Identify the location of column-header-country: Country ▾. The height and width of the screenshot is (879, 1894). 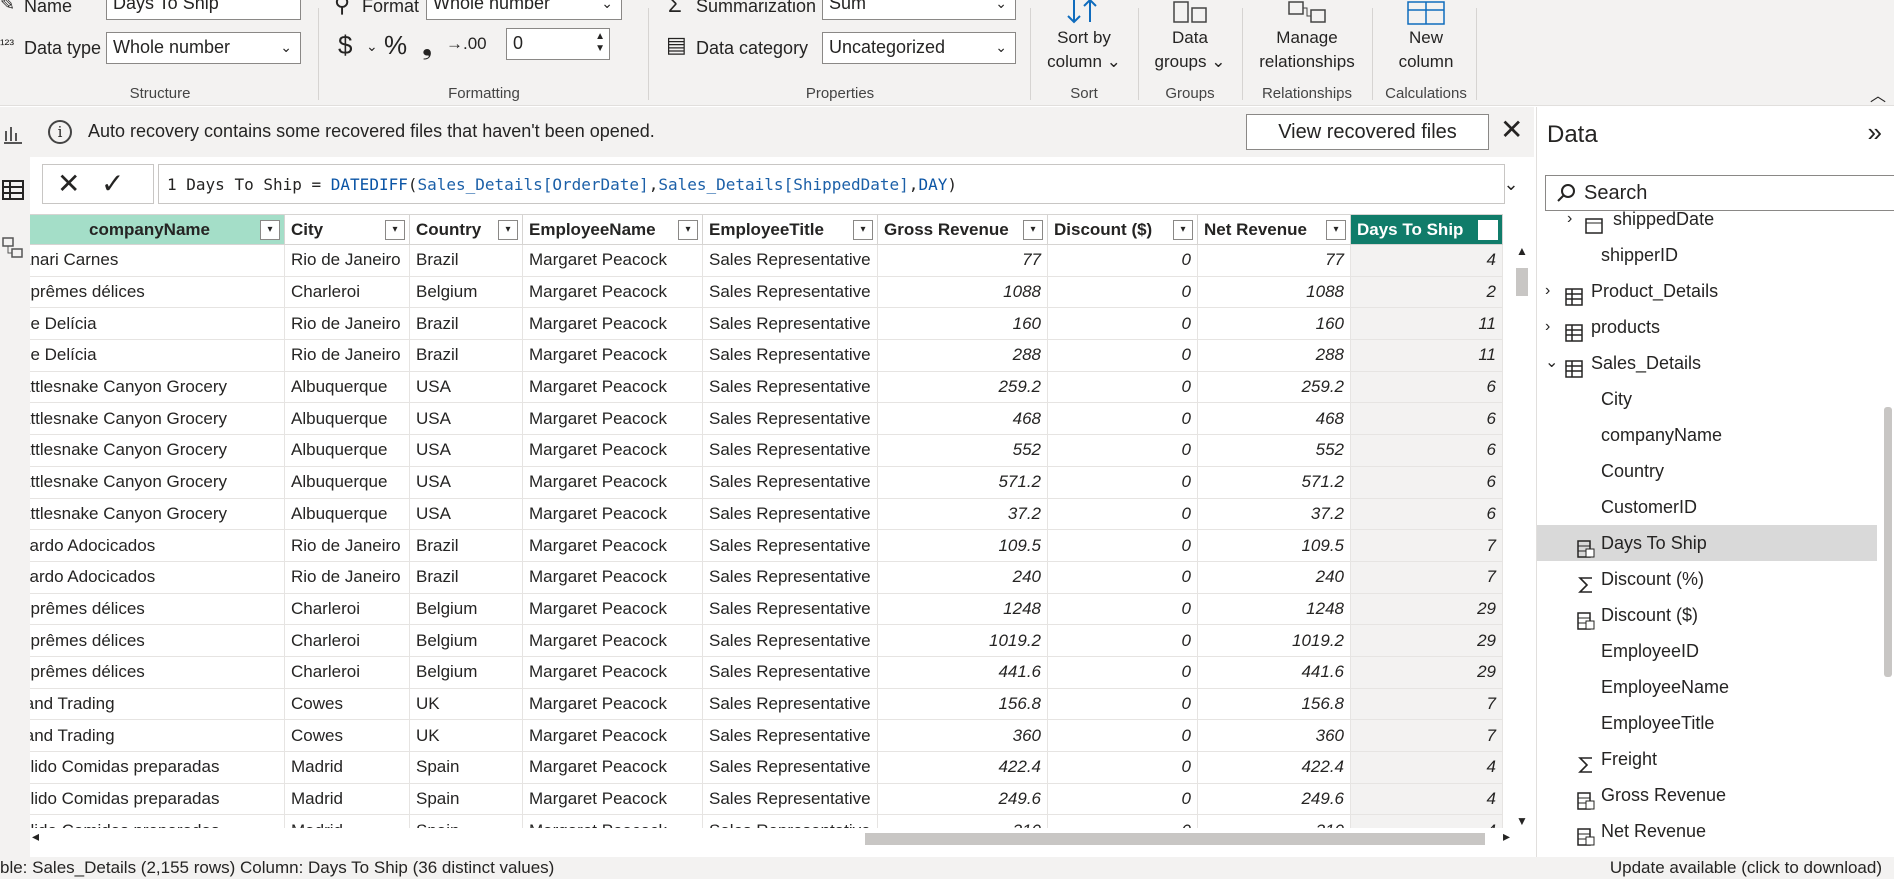
(466, 229).